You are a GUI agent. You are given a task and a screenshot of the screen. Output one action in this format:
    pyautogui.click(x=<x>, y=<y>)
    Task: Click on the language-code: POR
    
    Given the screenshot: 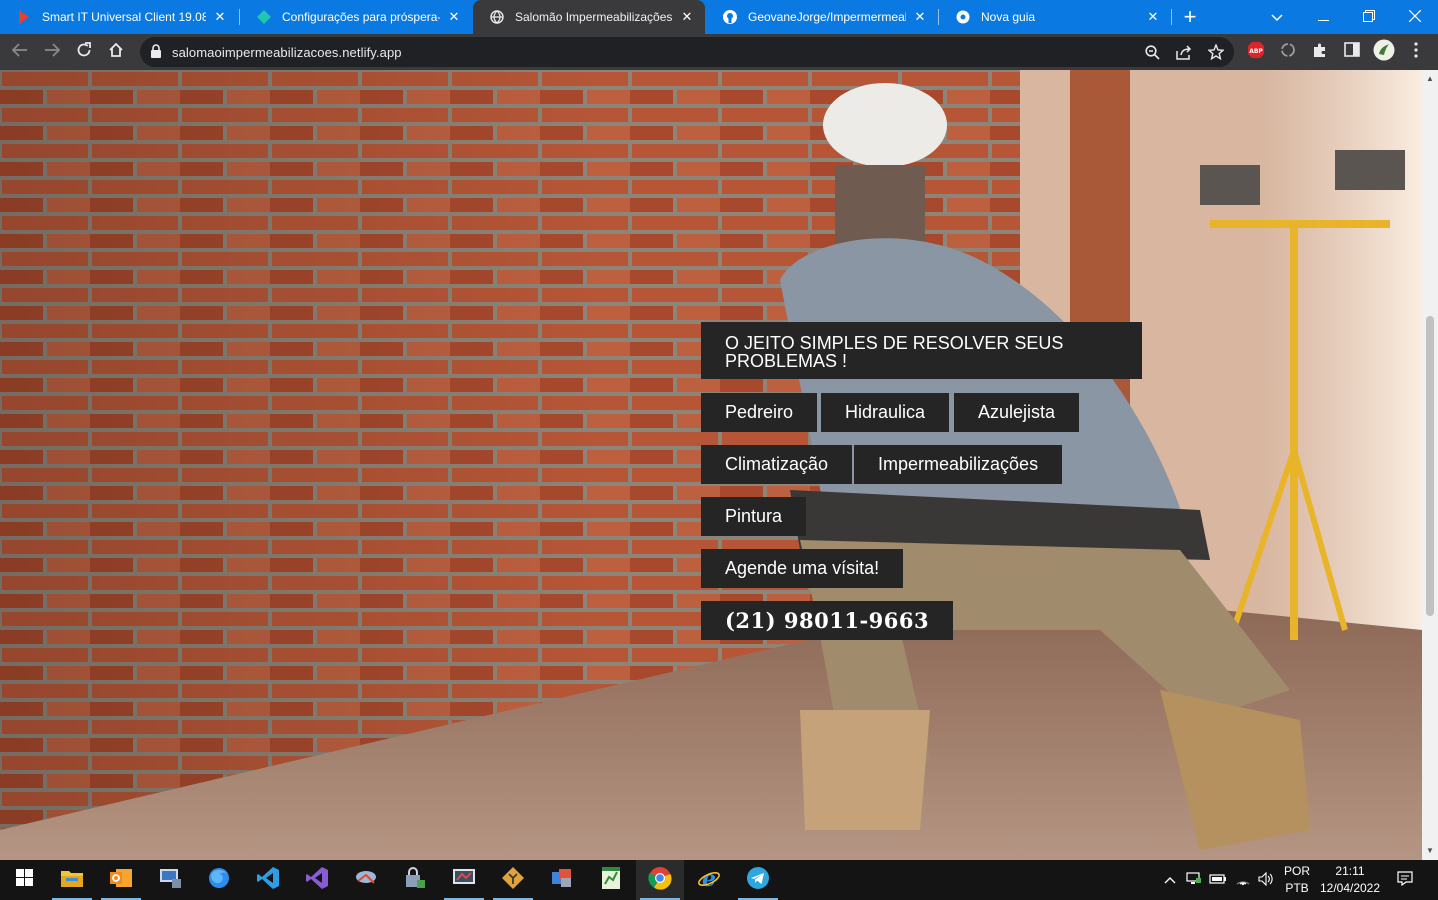 What is the action you would take?
    pyautogui.click(x=1296, y=871)
    